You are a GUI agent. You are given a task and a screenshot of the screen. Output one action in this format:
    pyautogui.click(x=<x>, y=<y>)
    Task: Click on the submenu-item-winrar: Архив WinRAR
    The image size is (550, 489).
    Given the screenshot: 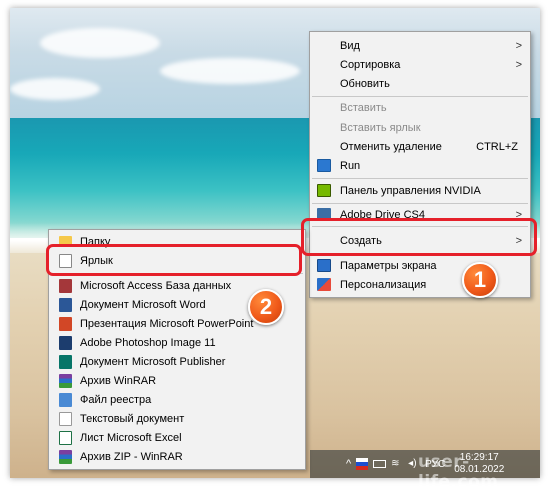 What is the action you would take?
    pyautogui.click(x=177, y=380)
    